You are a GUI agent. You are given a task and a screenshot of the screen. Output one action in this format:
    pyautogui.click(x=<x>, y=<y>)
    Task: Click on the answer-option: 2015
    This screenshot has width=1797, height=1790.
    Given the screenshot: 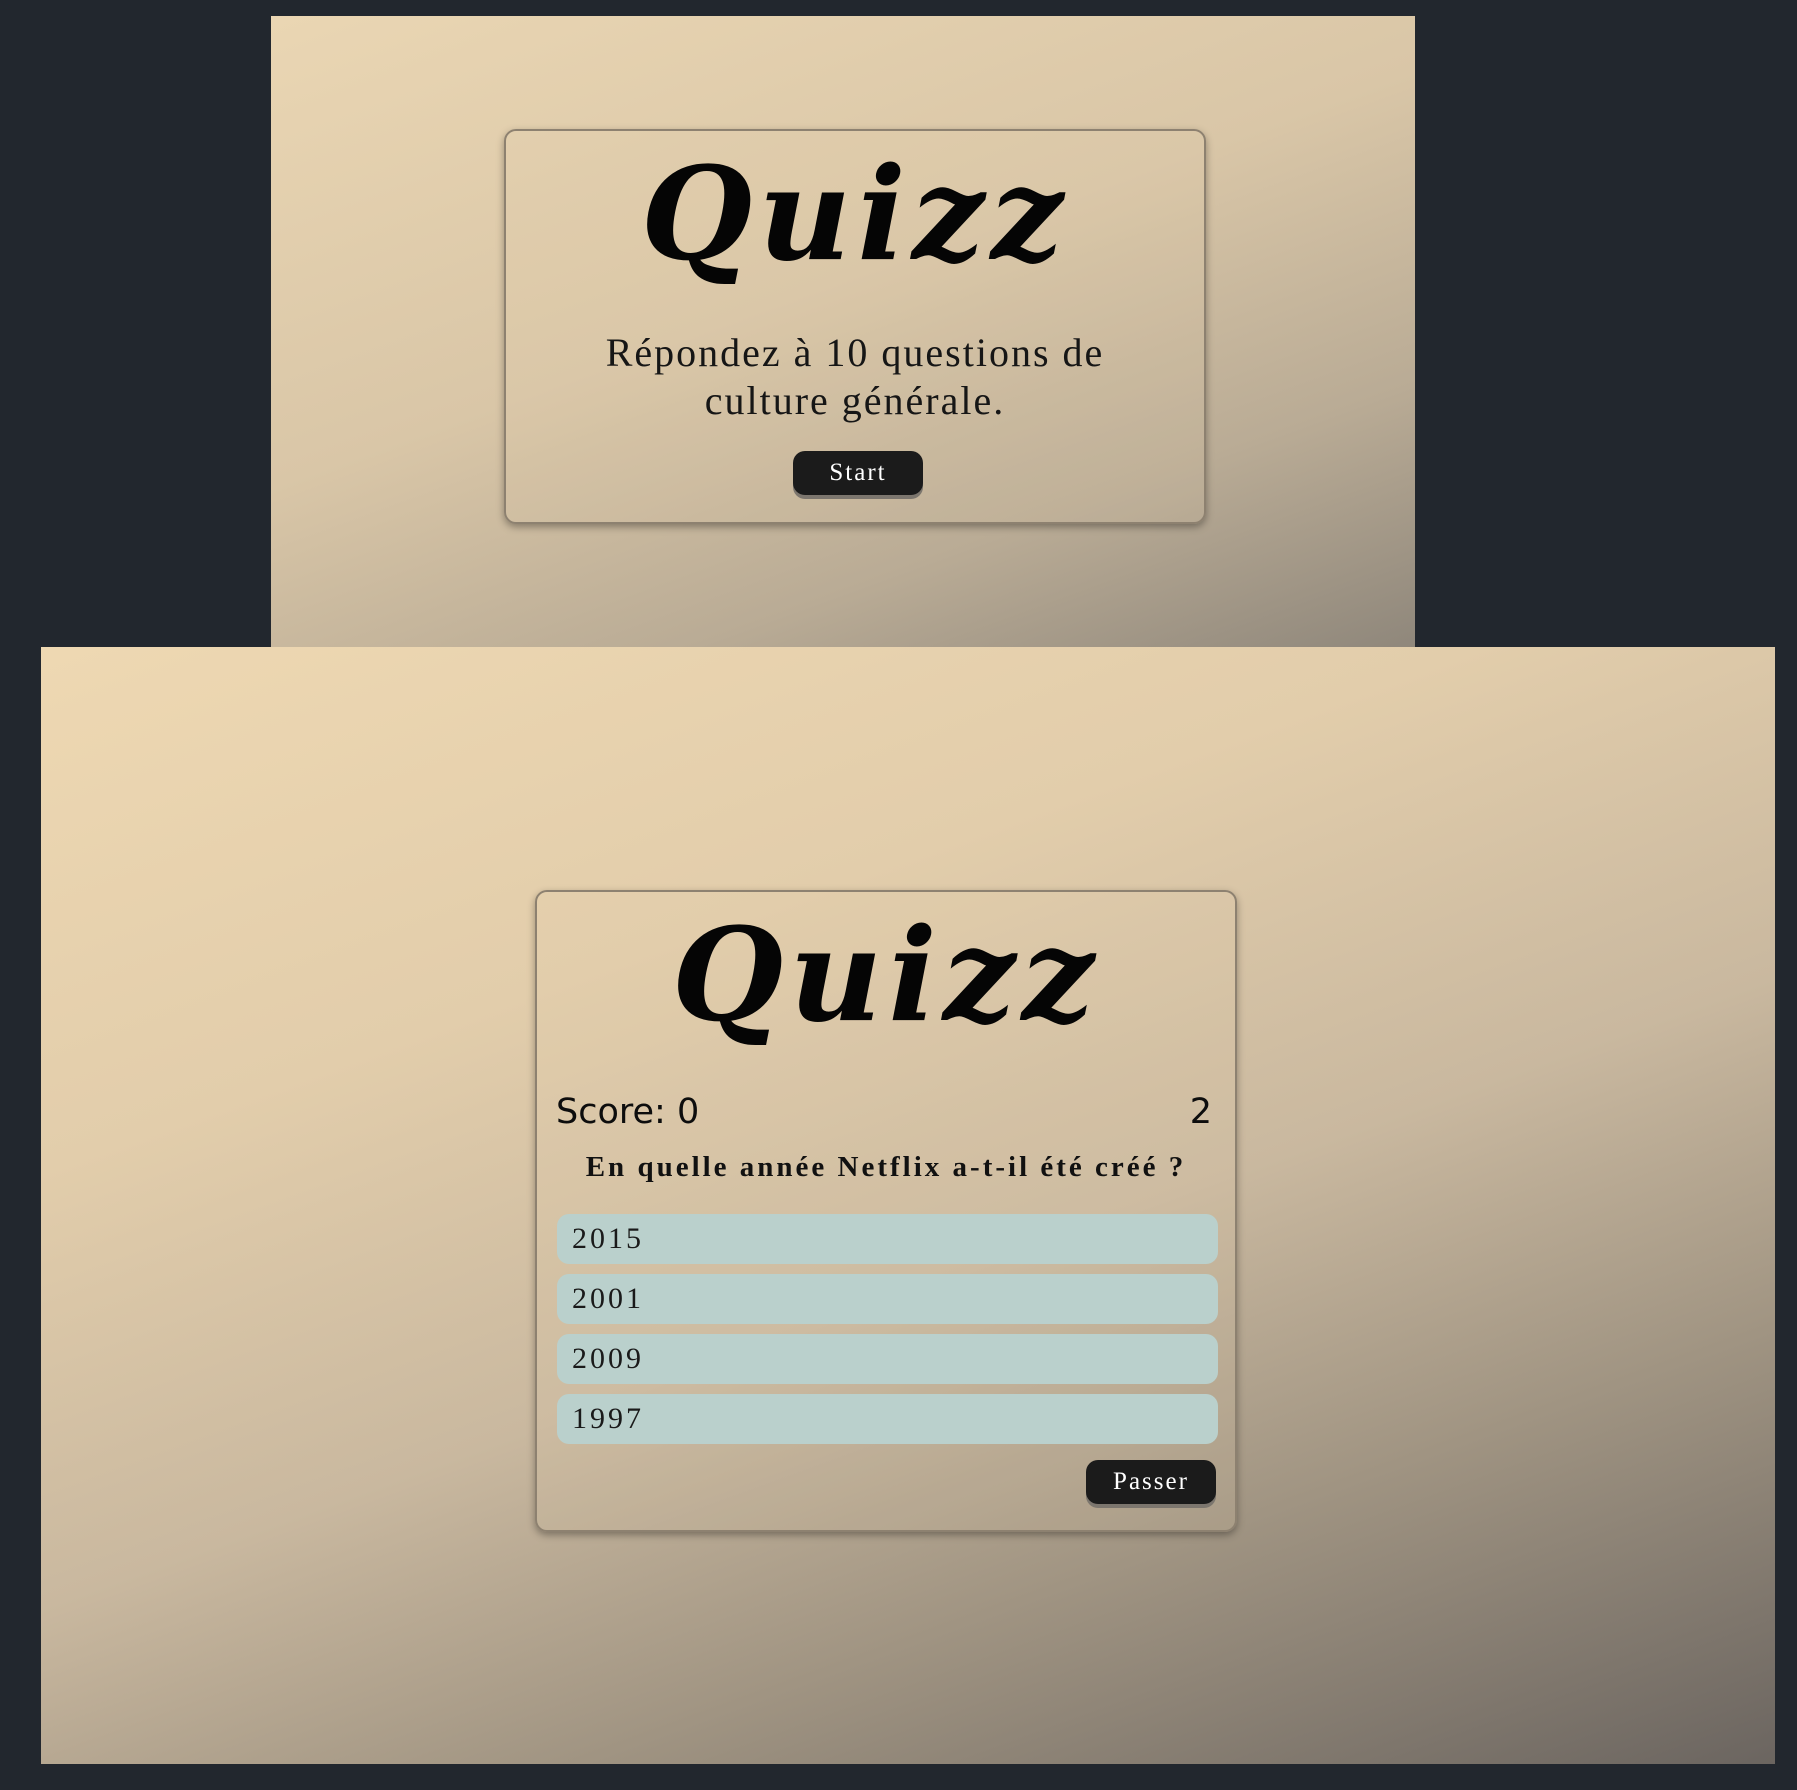 What is the action you would take?
    pyautogui.click(x=887, y=1239)
    